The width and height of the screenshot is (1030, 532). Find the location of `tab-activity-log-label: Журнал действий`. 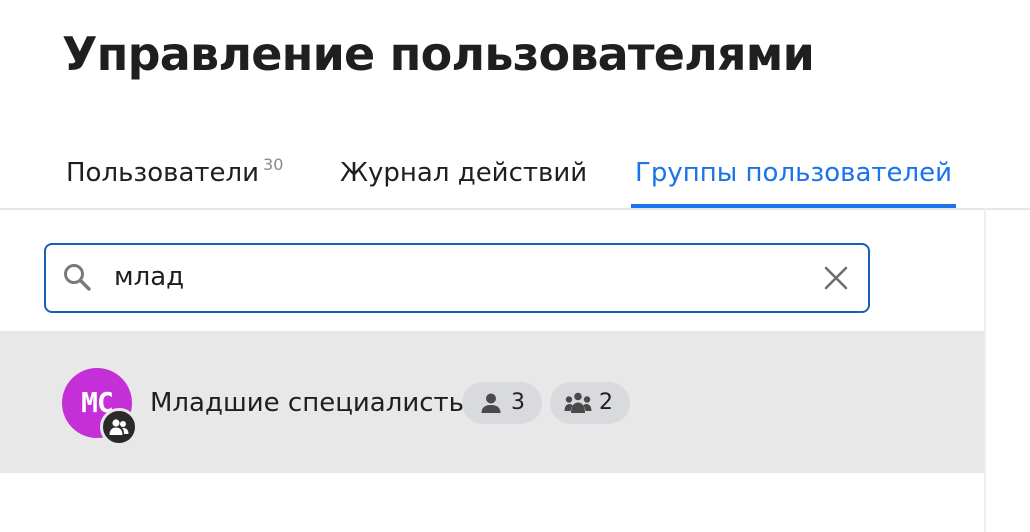

tab-activity-log-label: Журнал действий is located at coordinates (464, 173).